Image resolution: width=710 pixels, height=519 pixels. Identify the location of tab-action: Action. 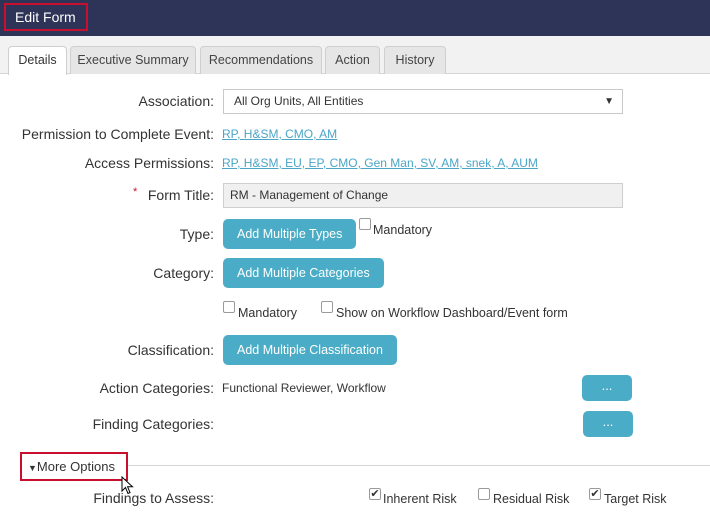
(352, 60).